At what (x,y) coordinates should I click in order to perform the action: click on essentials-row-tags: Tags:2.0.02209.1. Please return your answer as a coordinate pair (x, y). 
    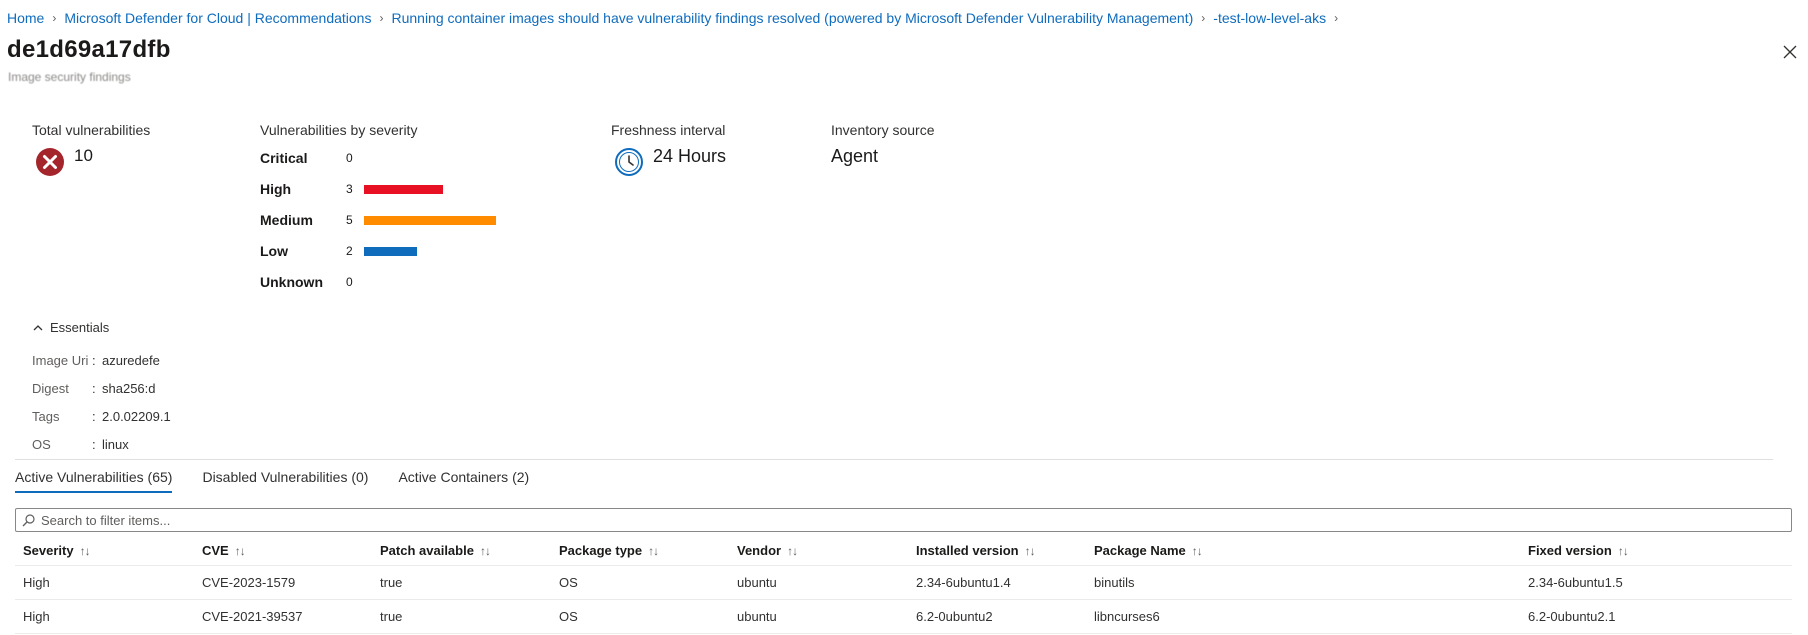
    Looking at the image, I should click on (104, 416).